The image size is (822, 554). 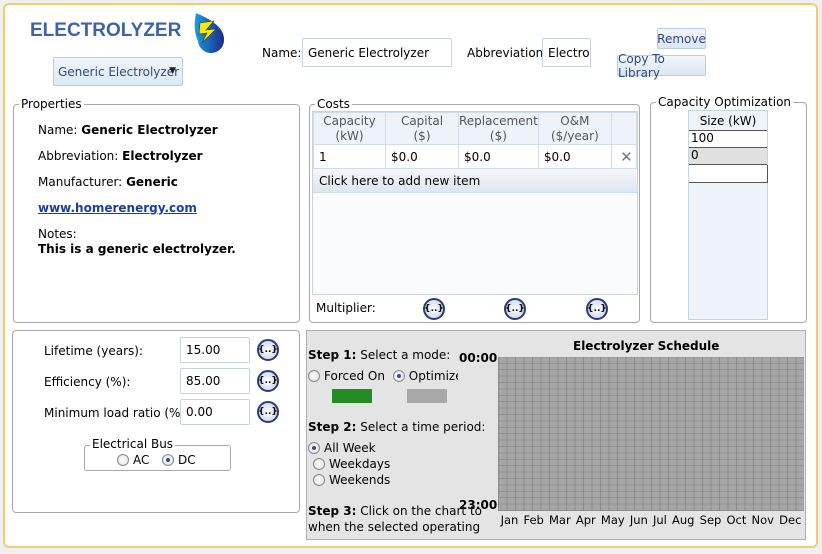 What do you see at coordinates (342, 448) in the screenshot?
I see `period-all-week-radio: All Week` at bounding box center [342, 448].